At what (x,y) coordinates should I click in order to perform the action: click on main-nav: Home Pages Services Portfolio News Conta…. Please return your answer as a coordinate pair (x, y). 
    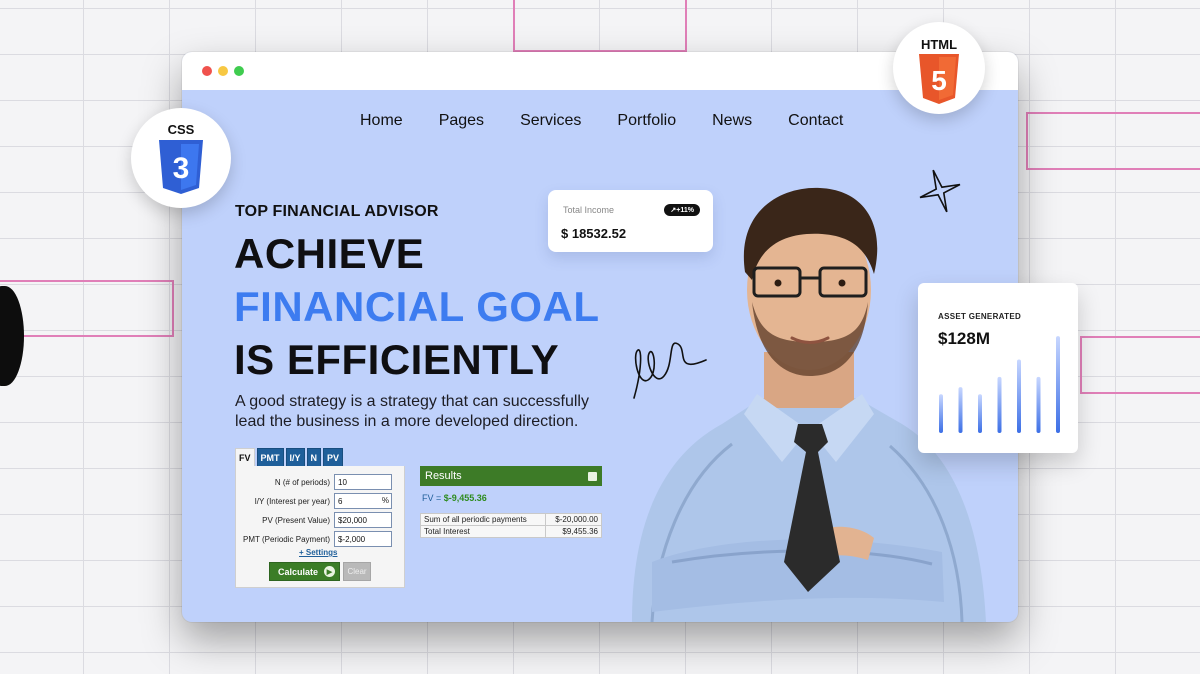
    Looking at the image, I should click on (601, 121).